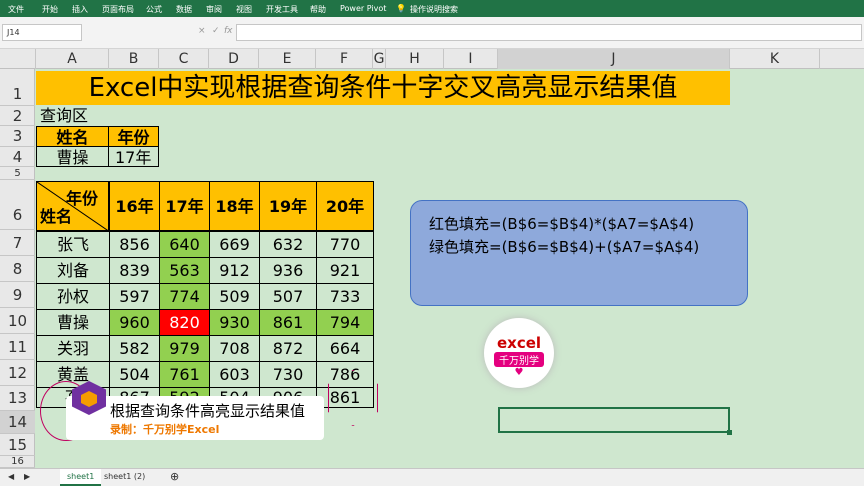 This screenshot has height=486, width=864. What do you see at coordinates (216, 31) in the screenshot?
I see `enter-icon: ✓` at bounding box center [216, 31].